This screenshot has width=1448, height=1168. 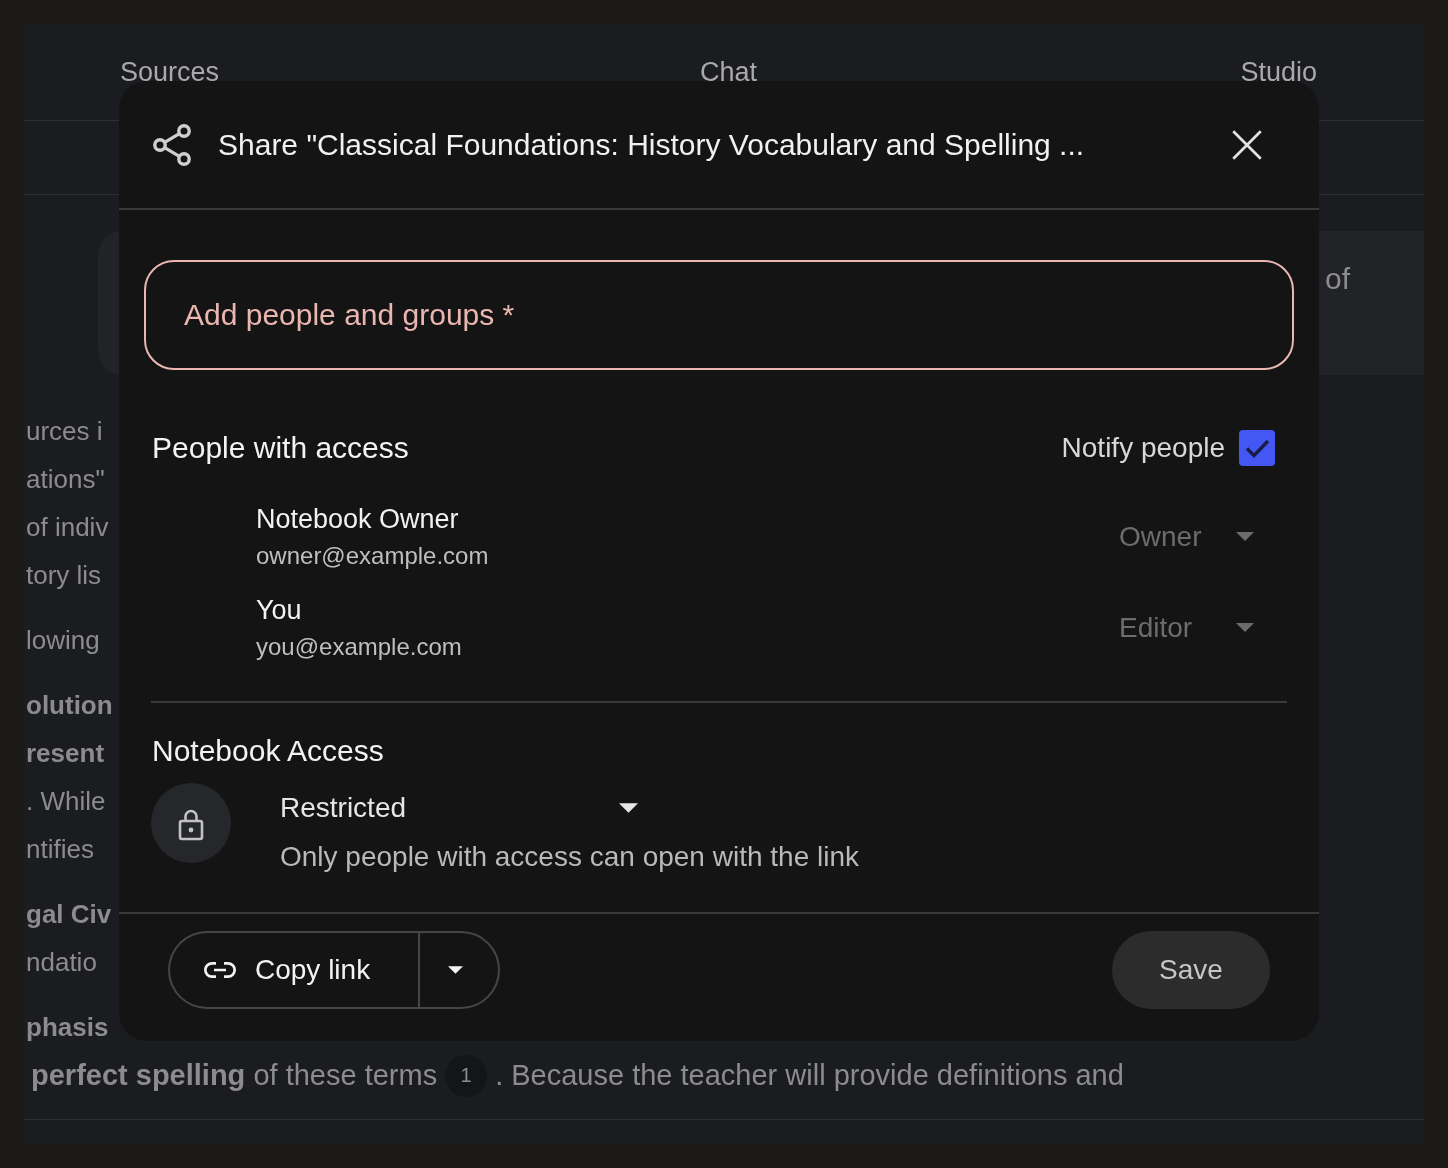 I want to click on person-email: owner@example.com, so click(x=372, y=556).